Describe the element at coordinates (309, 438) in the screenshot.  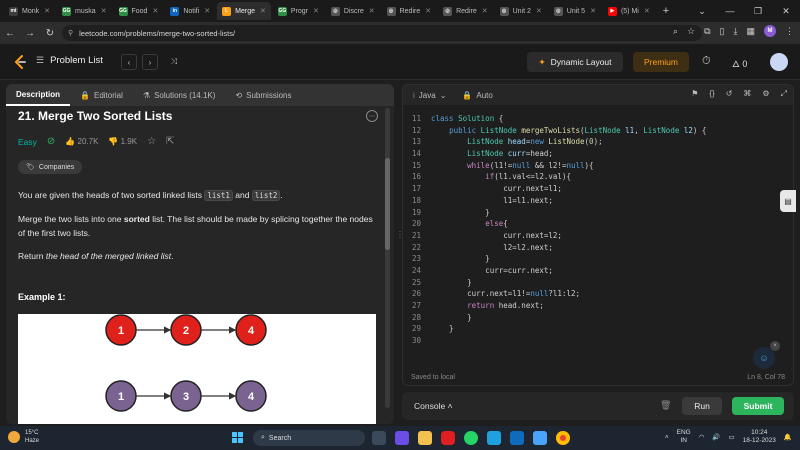
I see `taskbar-search: ⌕ Search` at that location.